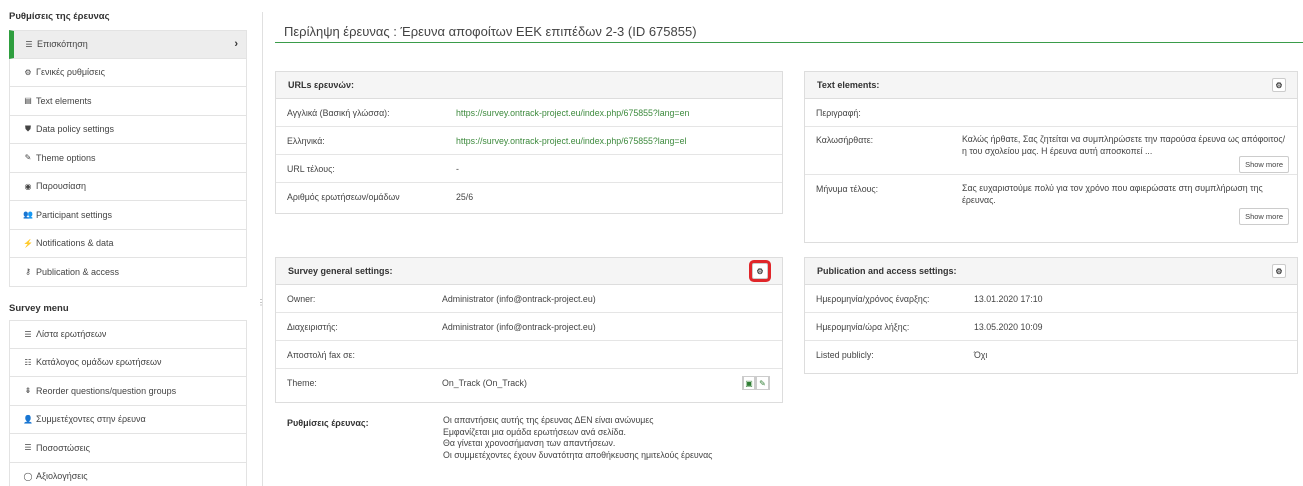 This screenshot has width=1303, height=486. I want to click on sidebar-resize-handle: ⋮, so click(261, 302).